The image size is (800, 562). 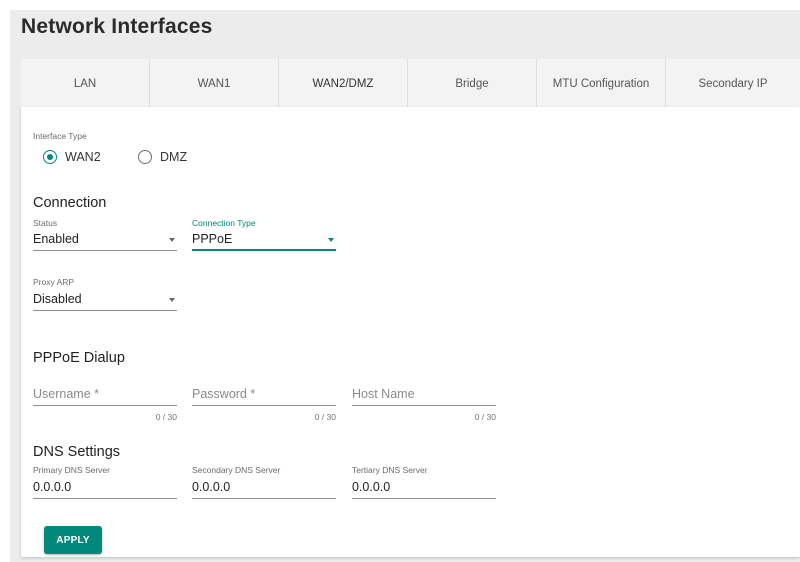 I want to click on connection-type-caption: Connection Type, so click(x=224, y=223).